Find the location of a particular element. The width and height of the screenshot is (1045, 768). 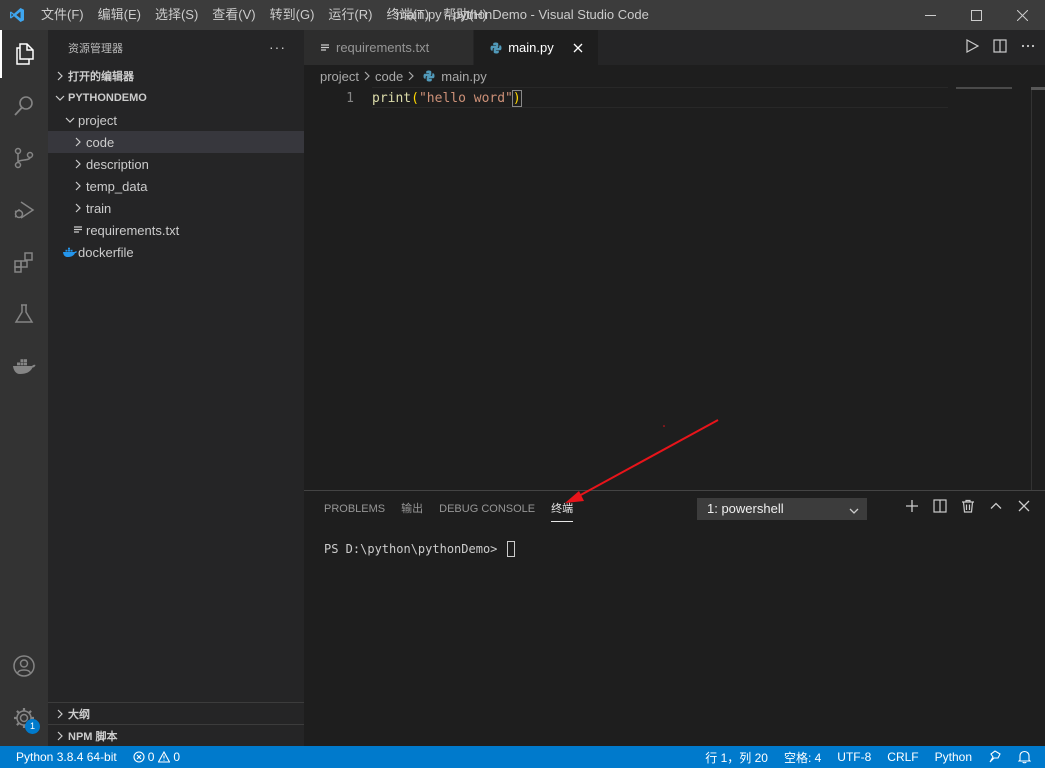

sidebar-bottom-sections: 大纲 NPM 脚本 is located at coordinates (176, 724).